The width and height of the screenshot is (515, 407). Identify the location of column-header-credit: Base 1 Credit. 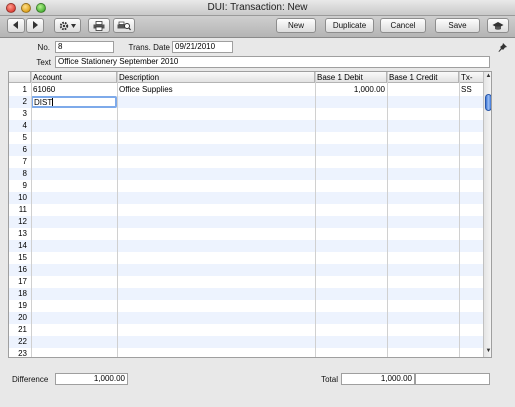
(423, 77).